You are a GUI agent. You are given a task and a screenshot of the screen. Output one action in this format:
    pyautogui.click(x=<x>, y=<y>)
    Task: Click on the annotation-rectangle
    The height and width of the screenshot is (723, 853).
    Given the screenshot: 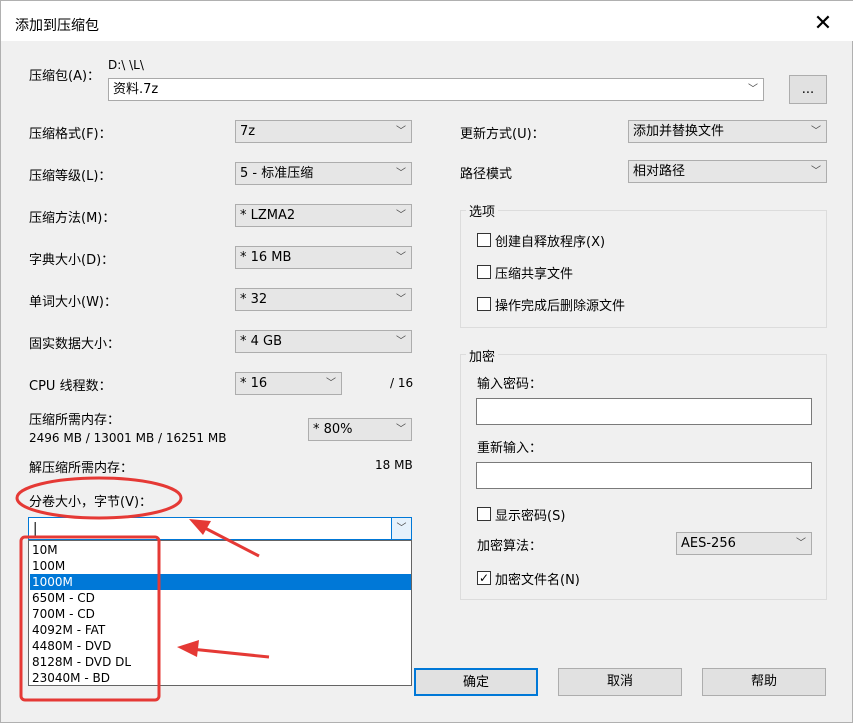 What is the action you would take?
    pyautogui.click(x=90, y=618)
    